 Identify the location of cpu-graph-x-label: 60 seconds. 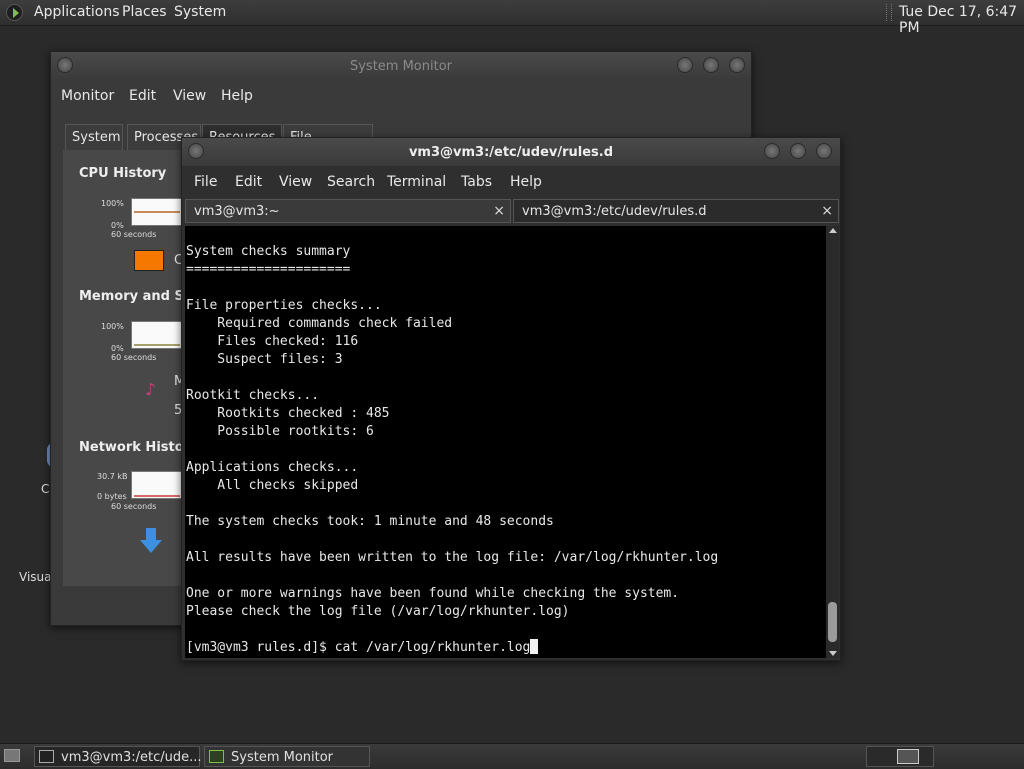
(134, 234).